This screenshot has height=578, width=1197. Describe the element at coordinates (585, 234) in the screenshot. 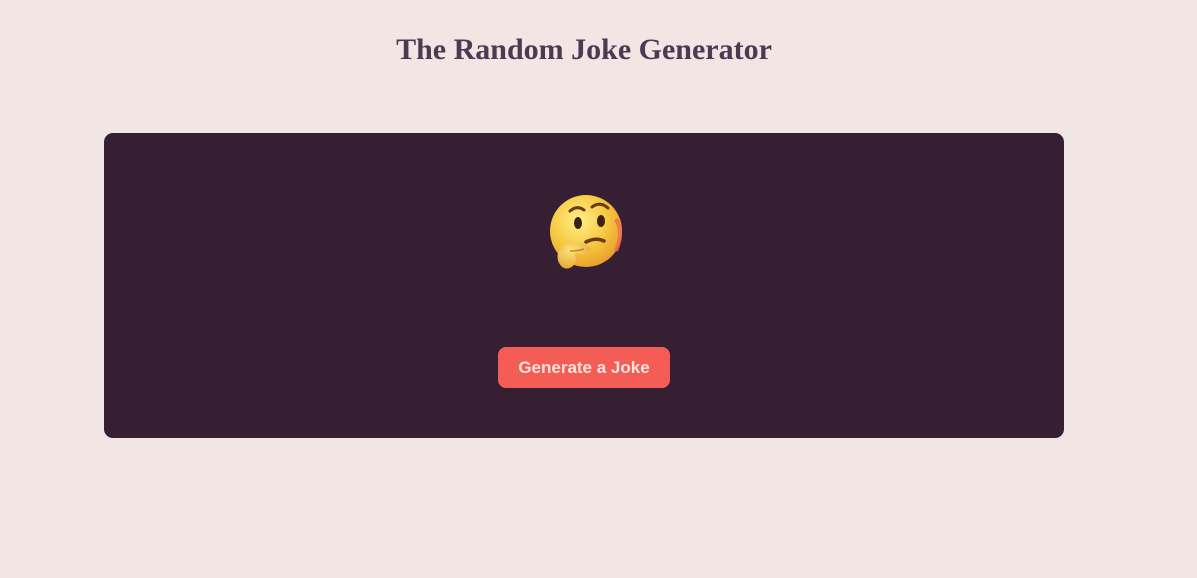

I see `thinking-face-icon` at that location.